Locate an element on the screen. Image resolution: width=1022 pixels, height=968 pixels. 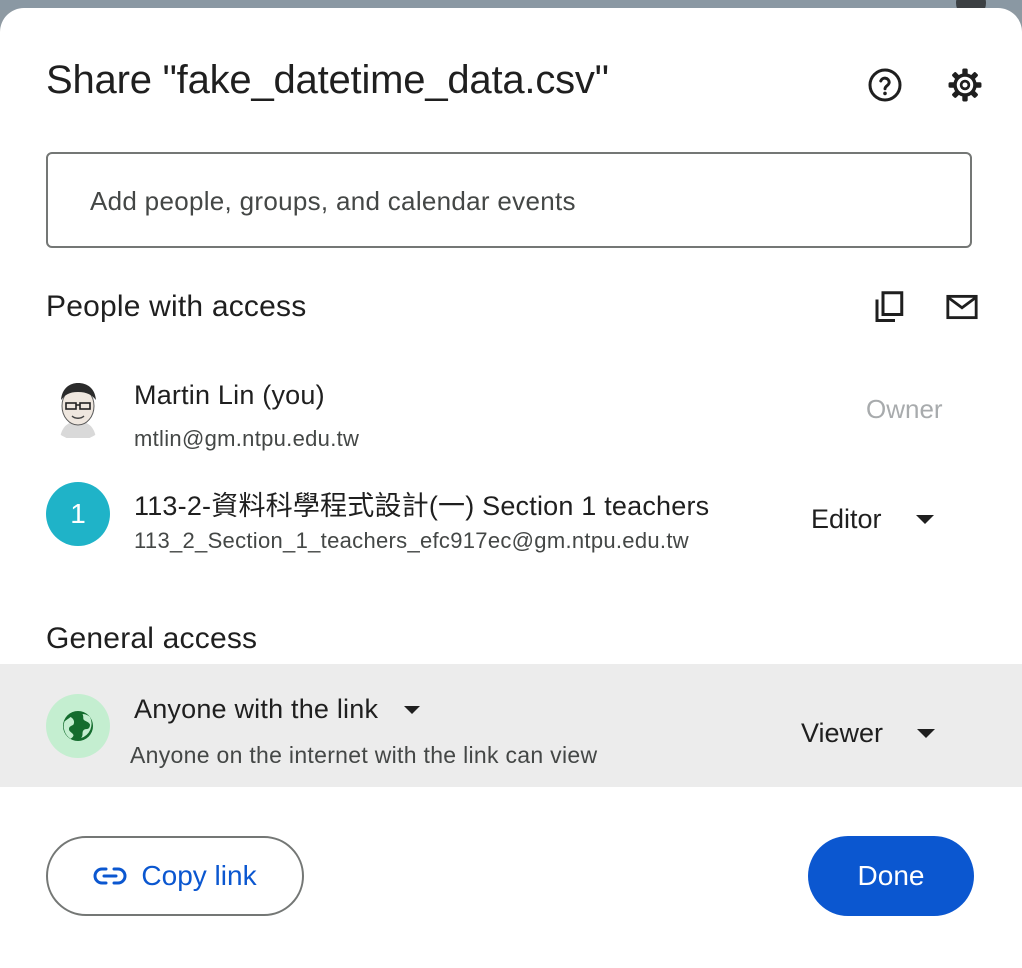
viewer-role-dropdown: Viewer is located at coordinates (868, 733).